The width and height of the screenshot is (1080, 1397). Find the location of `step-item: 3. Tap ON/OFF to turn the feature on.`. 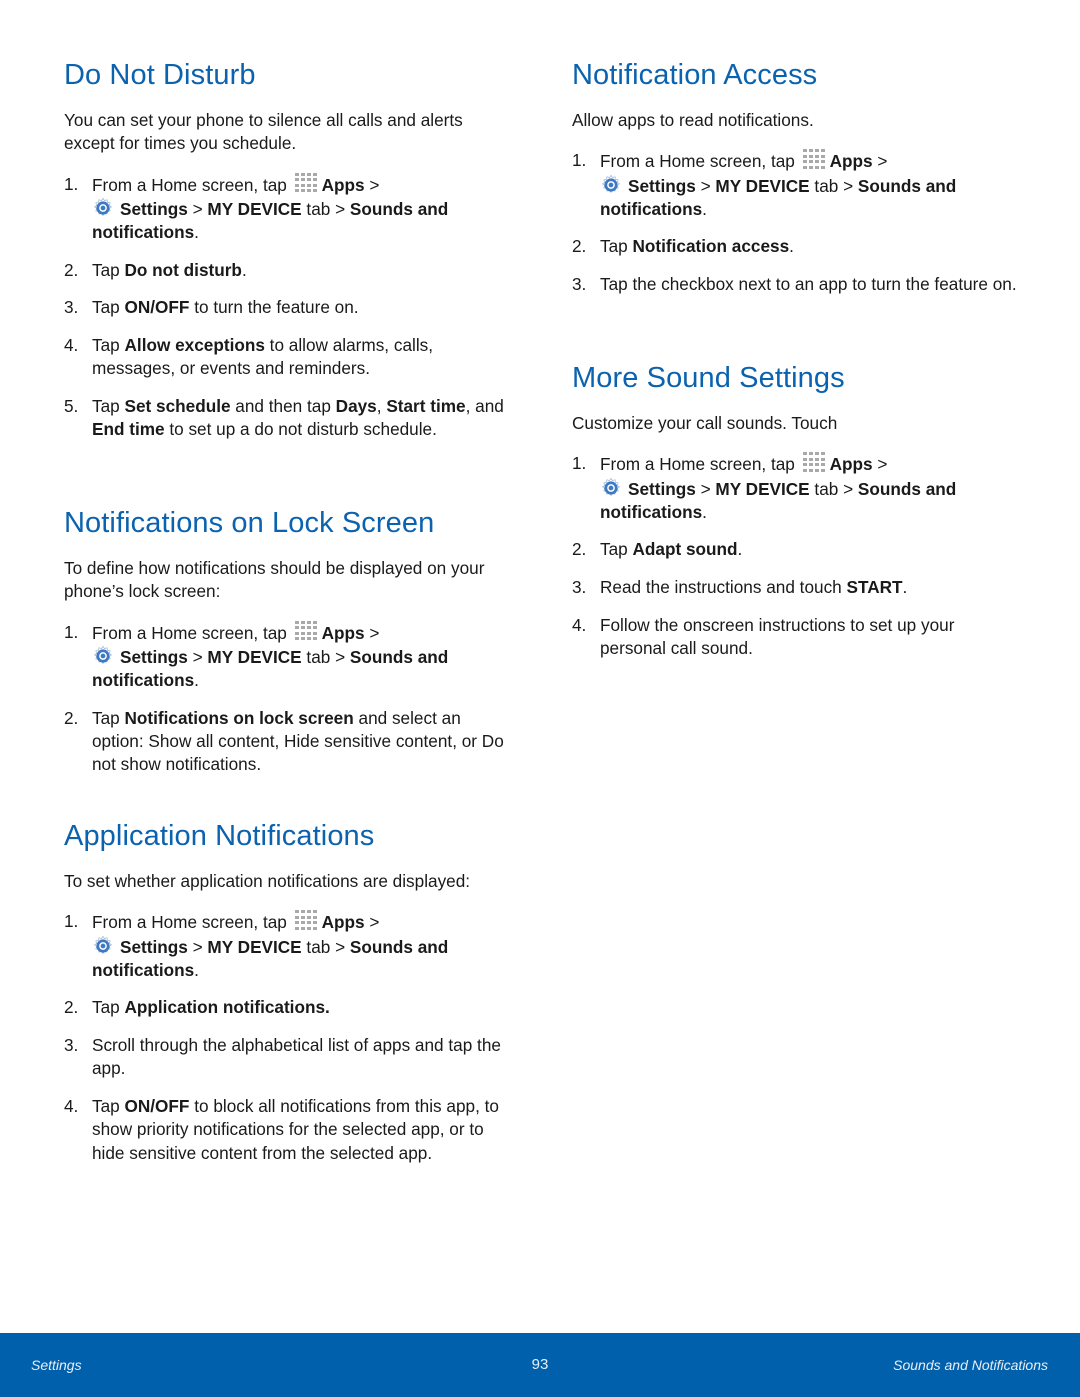

step-item: 3. Tap ON/OFF to turn the feature on. is located at coordinates (211, 307).